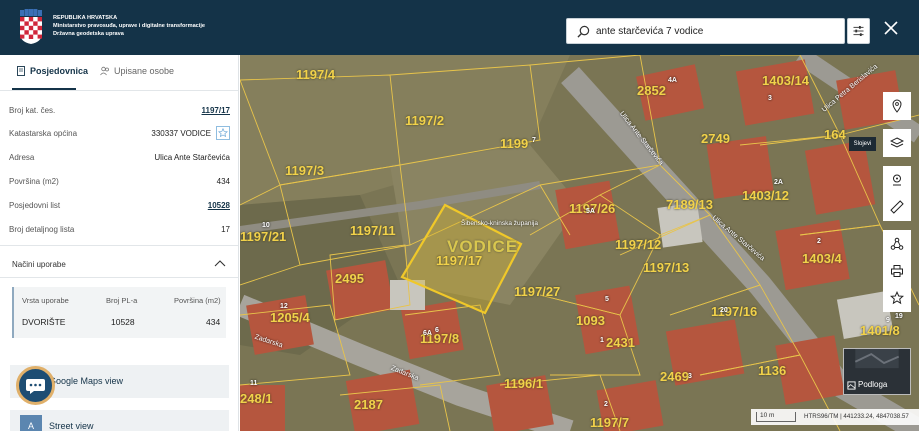 This screenshot has width=919, height=431. What do you see at coordinates (35, 385) in the screenshot?
I see `chat-button` at bounding box center [35, 385].